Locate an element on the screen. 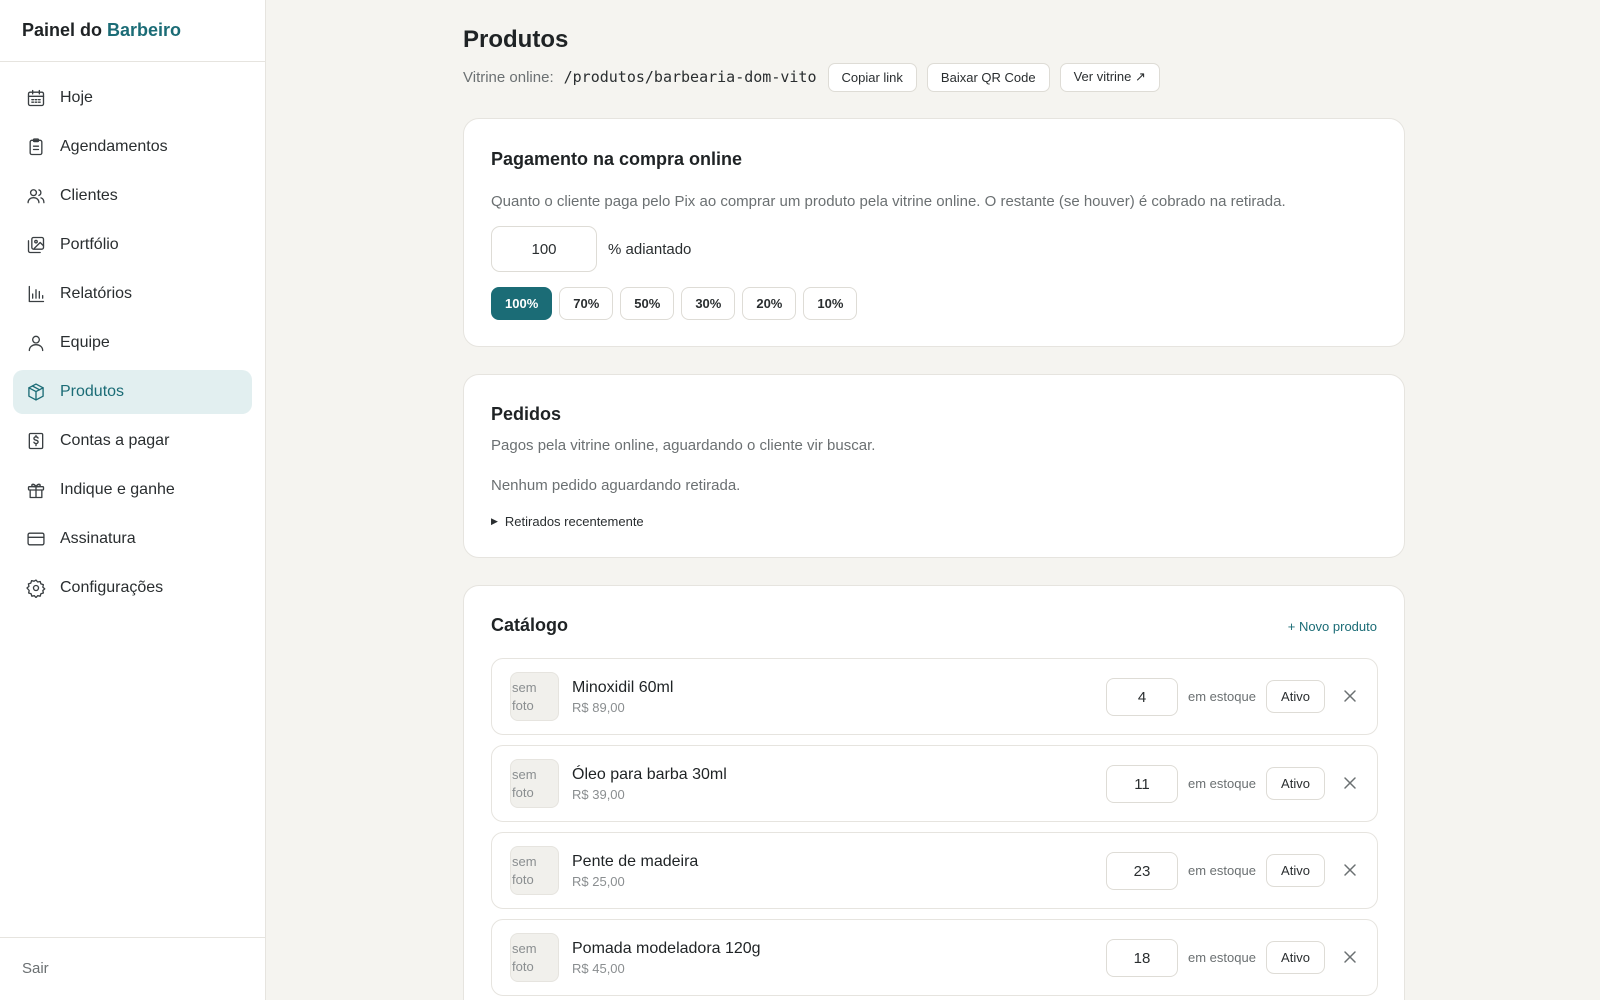 The image size is (1600, 1000). brand-logo: Painel do Barbeiro is located at coordinates (132, 31).